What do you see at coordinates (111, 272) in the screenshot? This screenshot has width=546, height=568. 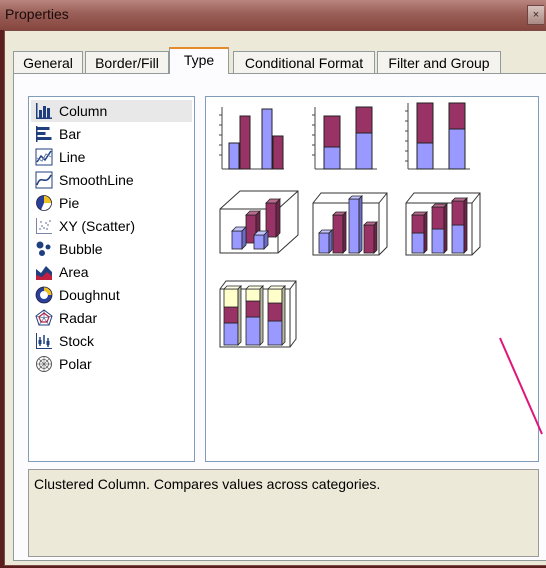 I see `chart-type-area: Area` at bounding box center [111, 272].